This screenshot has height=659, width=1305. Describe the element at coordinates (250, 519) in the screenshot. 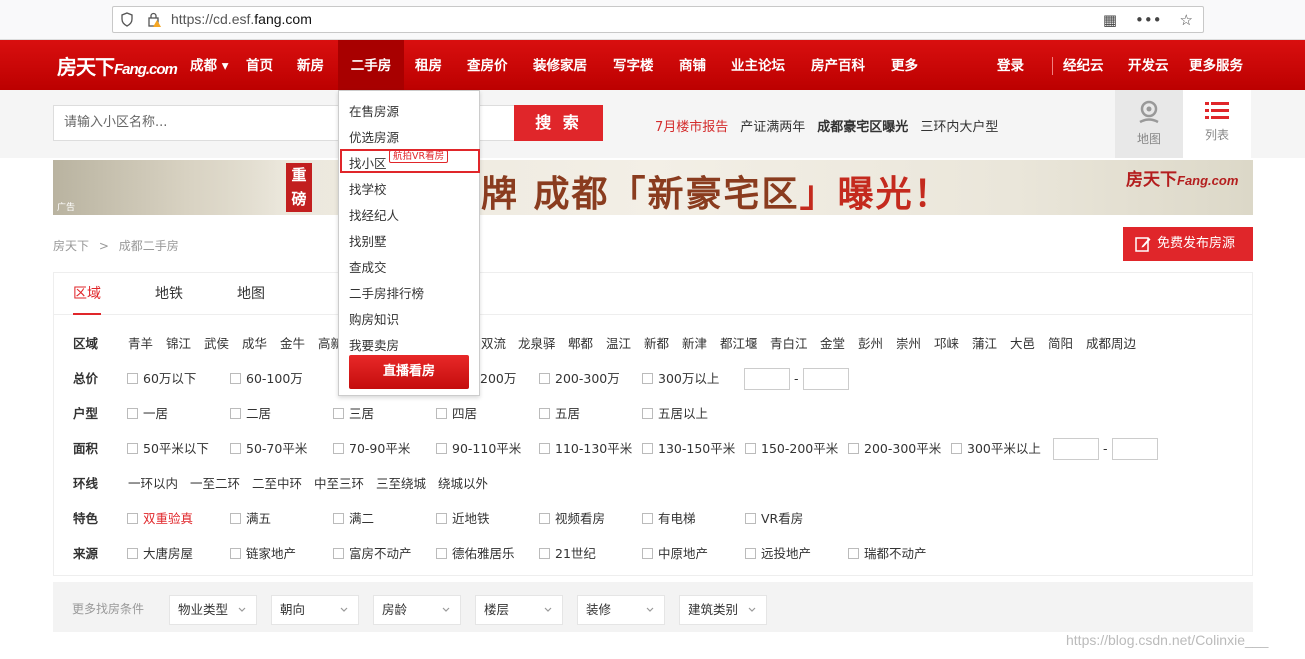

I see `feature-option: 满五` at that location.